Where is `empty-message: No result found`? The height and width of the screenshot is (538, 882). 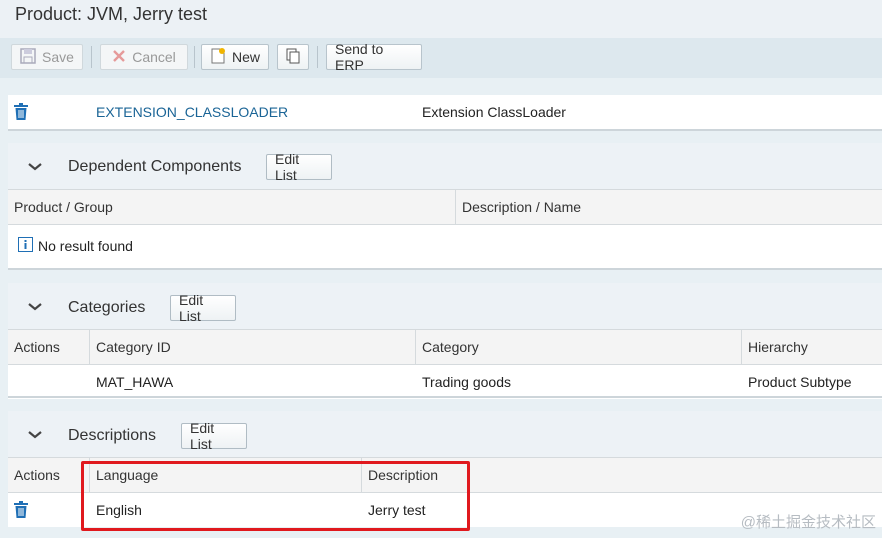
empty-message: No result found is located at coordinates (72, 246).